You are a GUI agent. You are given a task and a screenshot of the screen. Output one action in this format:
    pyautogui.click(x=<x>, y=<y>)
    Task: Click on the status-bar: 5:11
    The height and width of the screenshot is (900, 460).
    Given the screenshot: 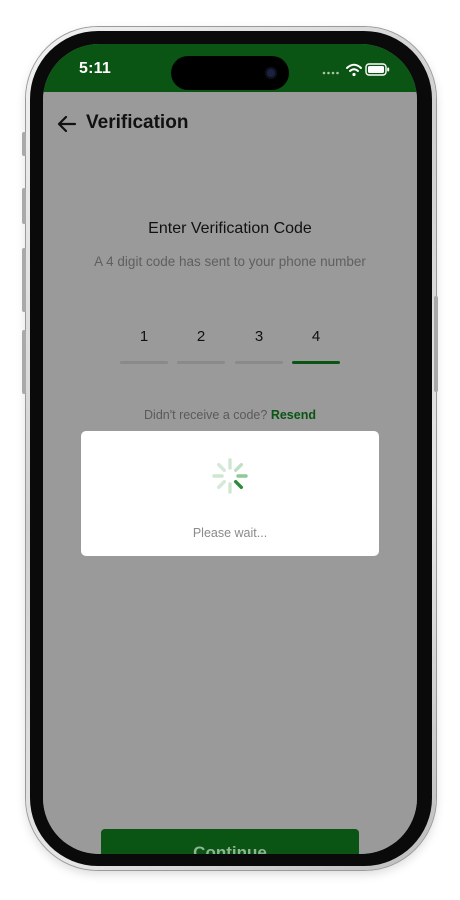 What is the action you would take?
    pyautogui.click(x=230, y=68)
    